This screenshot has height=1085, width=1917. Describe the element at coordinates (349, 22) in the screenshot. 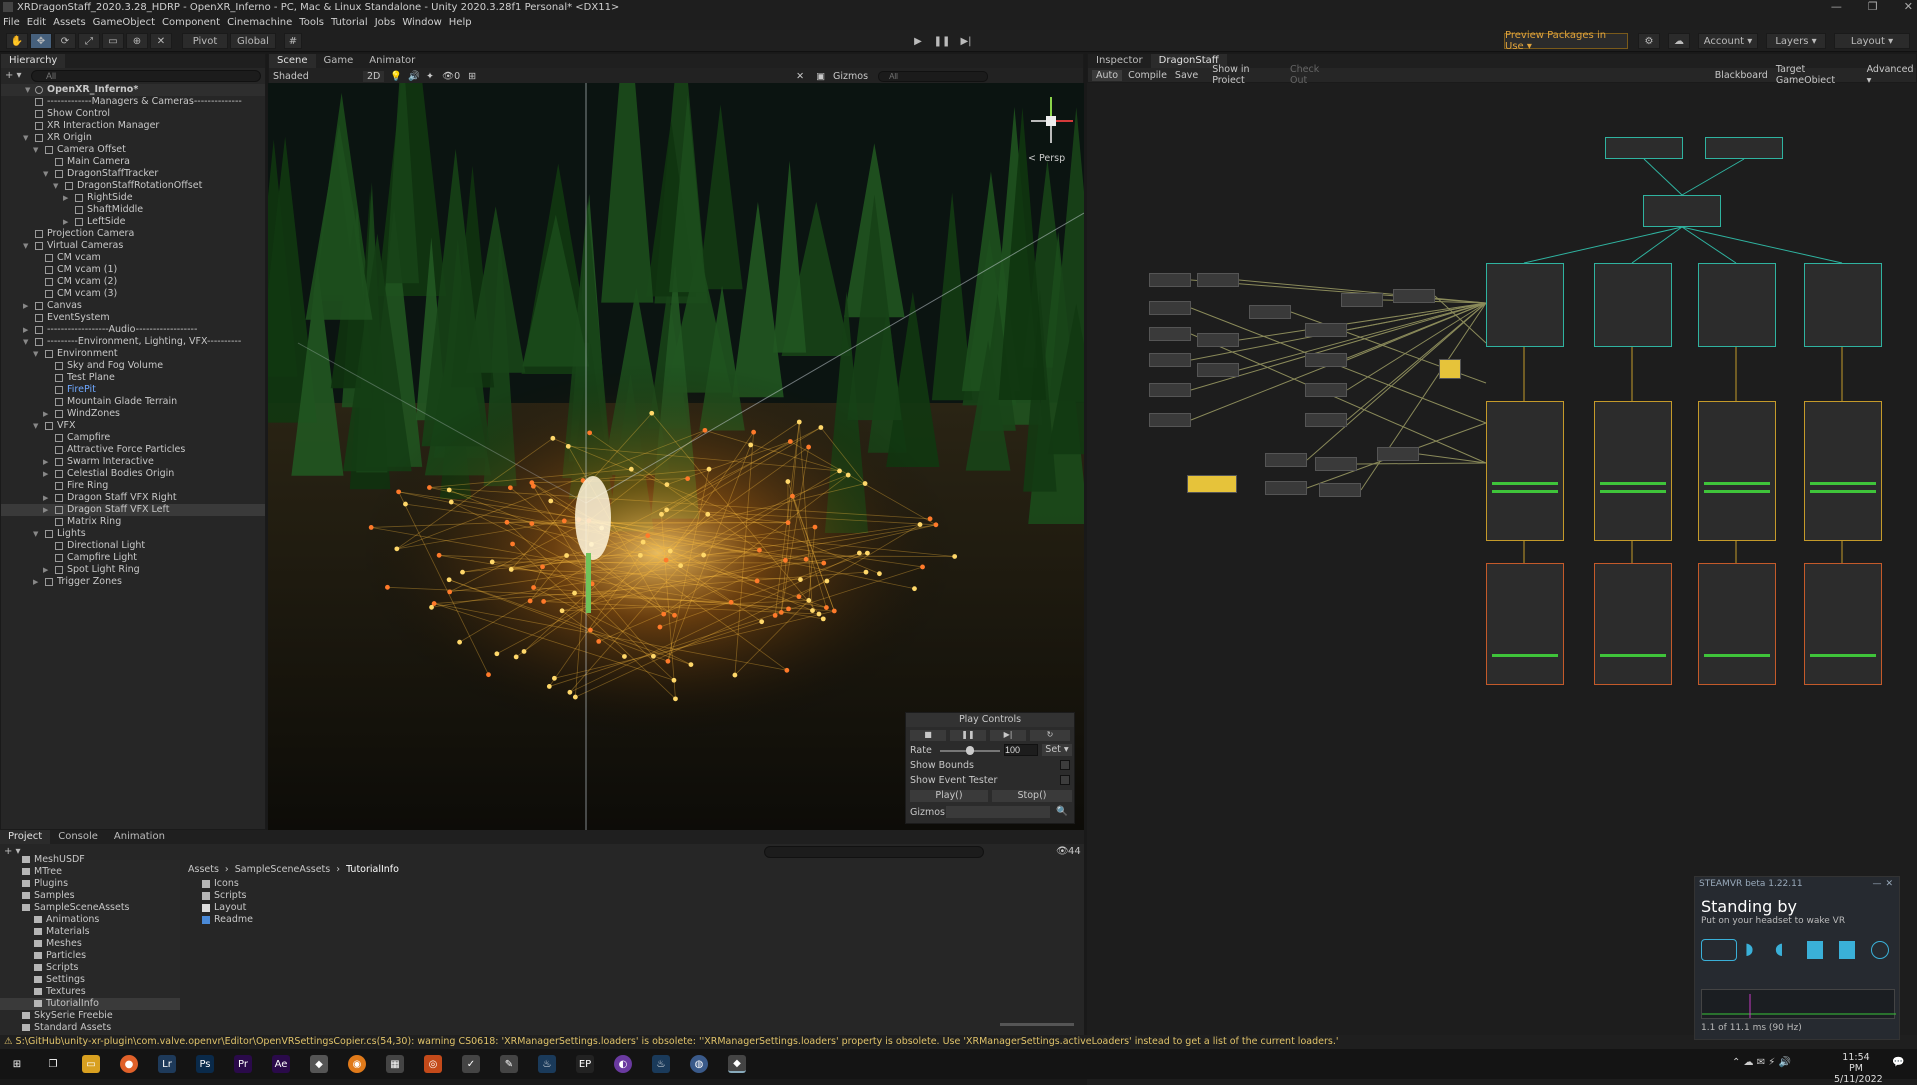

I see `menu-tutorial: Tutorial` at that location.